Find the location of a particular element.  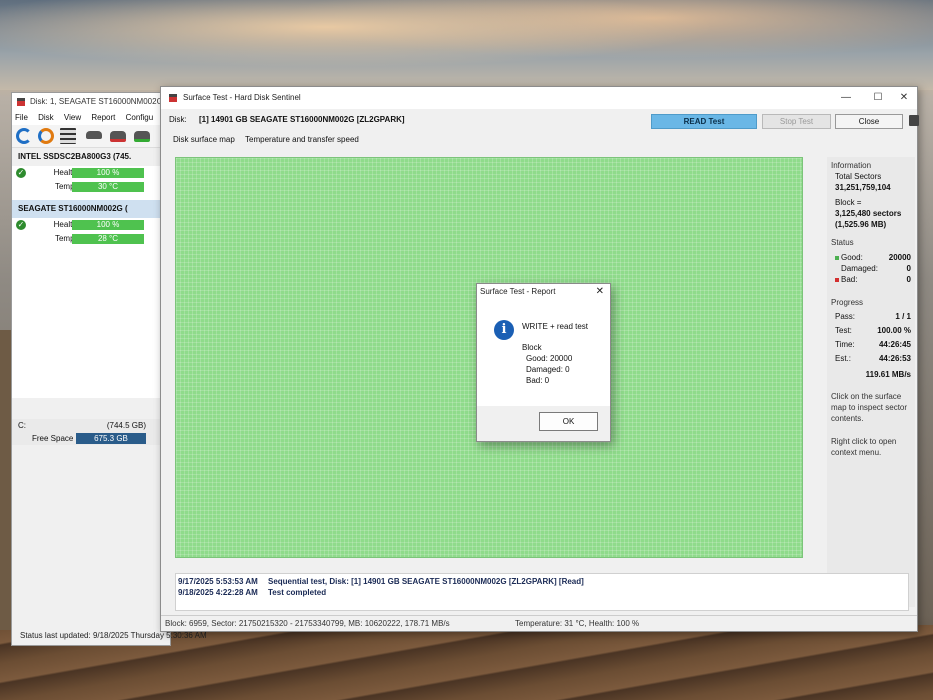

pass-label: Pass: is located at coordinates (845, 316).